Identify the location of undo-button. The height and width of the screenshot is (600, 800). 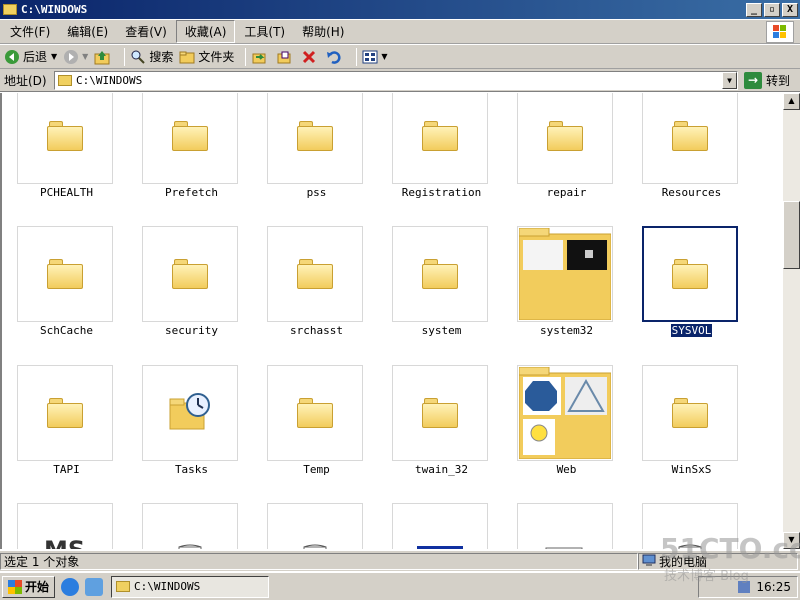
(335, 57).